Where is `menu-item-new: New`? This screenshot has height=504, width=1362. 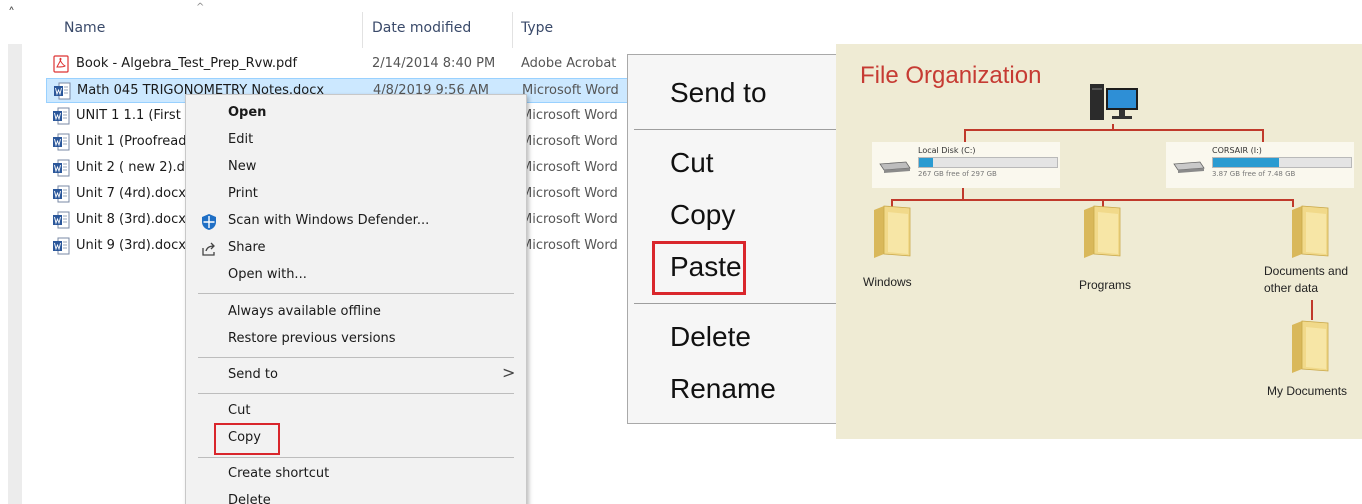
menu-item-new: New is located at coordinates (242, 166).